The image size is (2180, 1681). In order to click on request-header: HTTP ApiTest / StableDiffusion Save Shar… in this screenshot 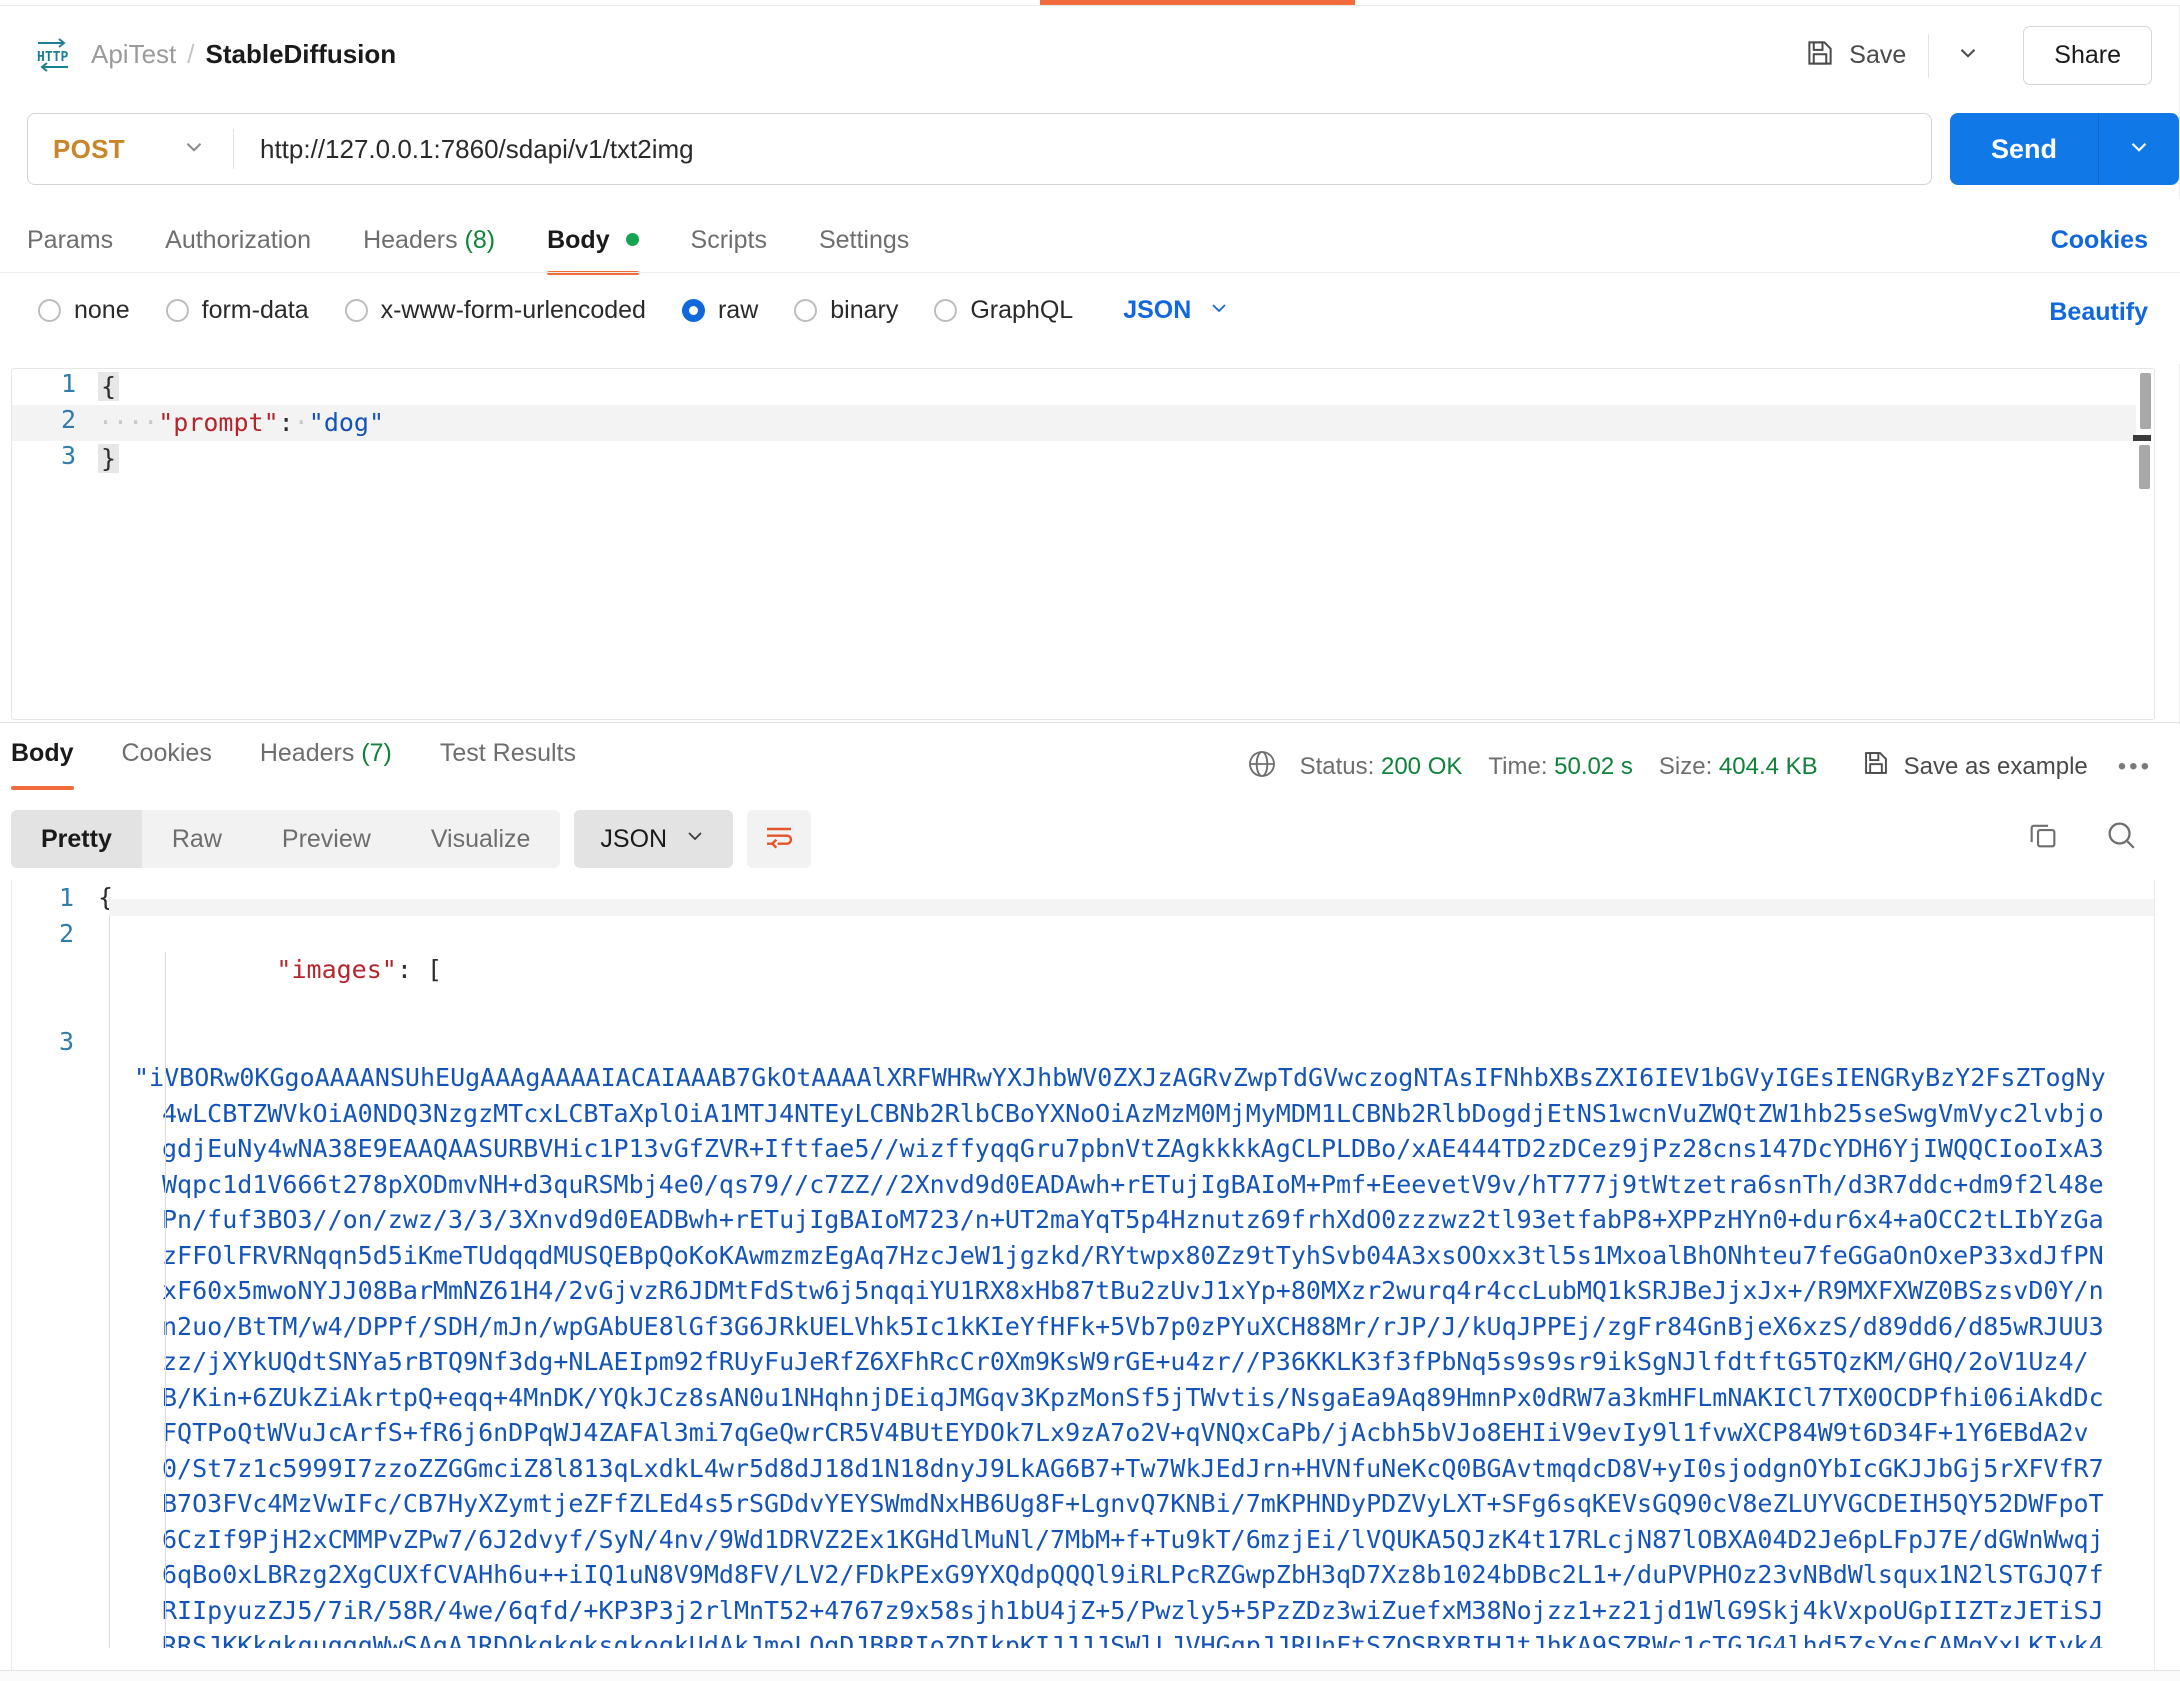, I will do `click(1090, 55)`.